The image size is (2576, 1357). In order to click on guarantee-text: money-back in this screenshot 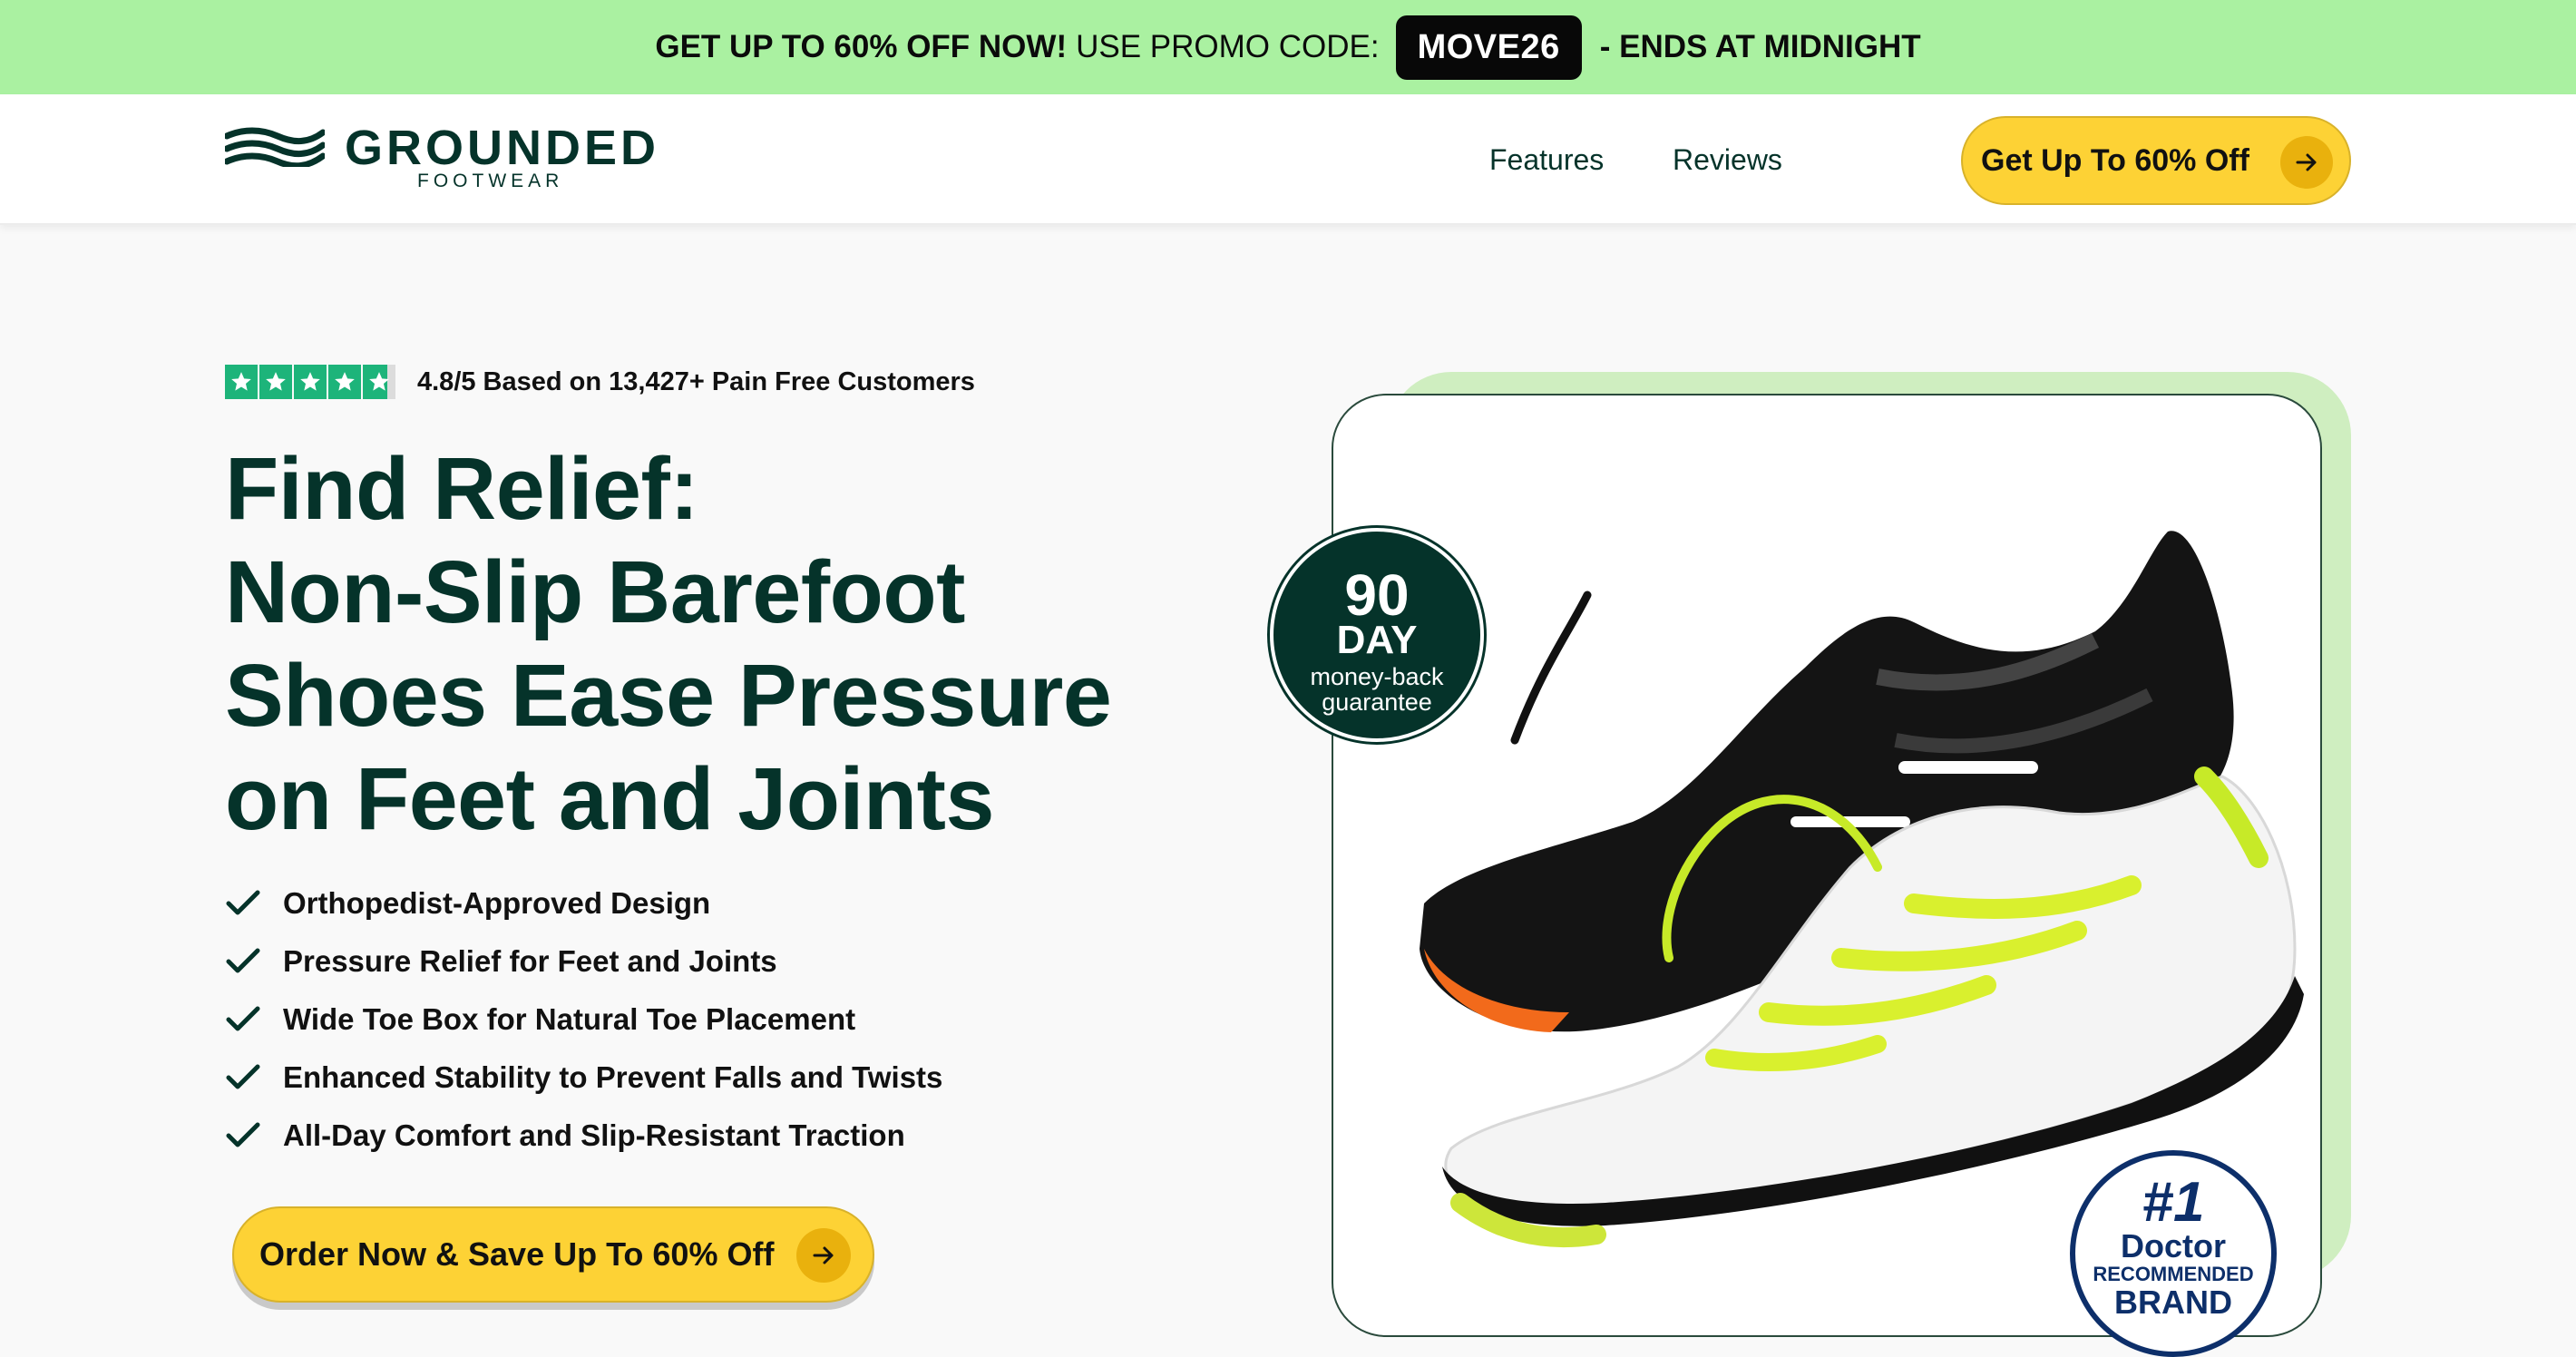, I will do `click(1377, 676)`.